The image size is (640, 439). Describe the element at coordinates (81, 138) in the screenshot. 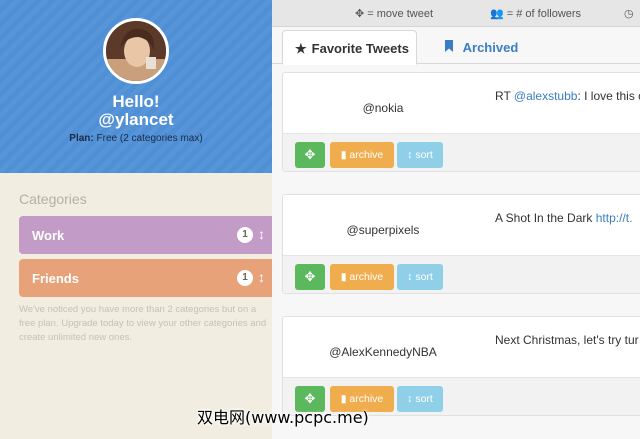

I see `plan-label: Plan:` at that location.